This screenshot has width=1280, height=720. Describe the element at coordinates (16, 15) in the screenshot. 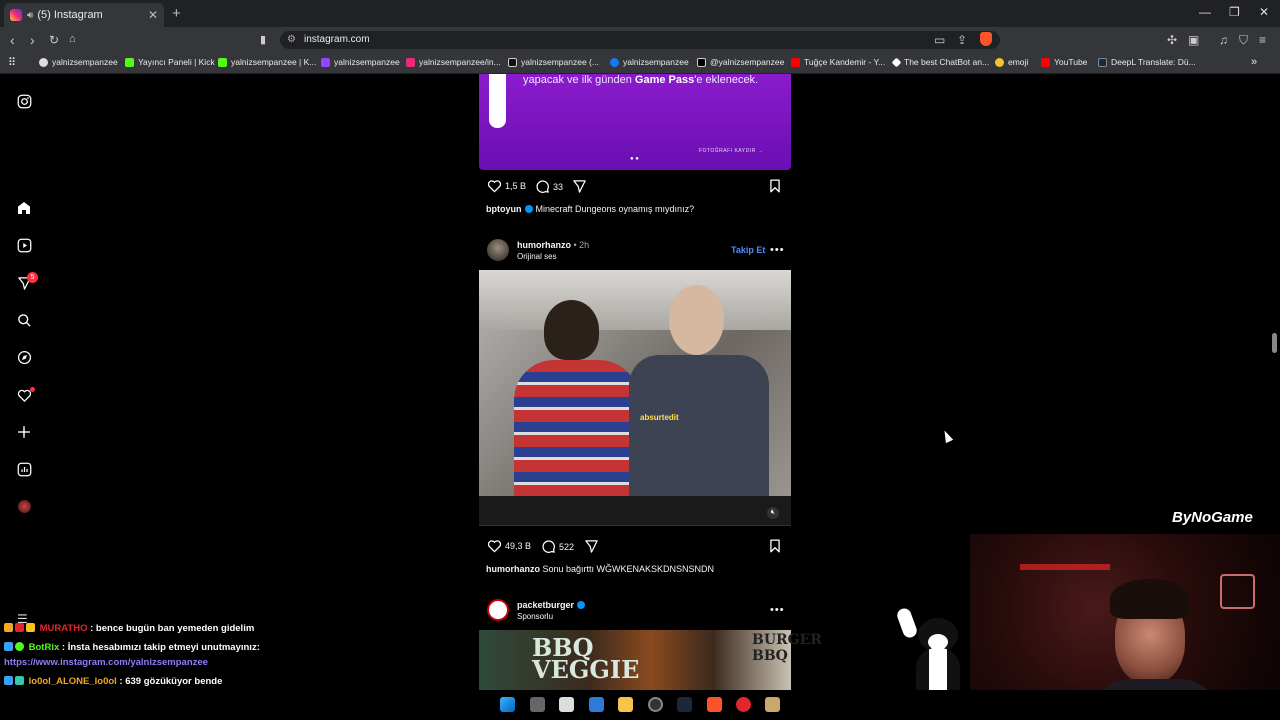

I see `instagram-favicon-icon` at that location.